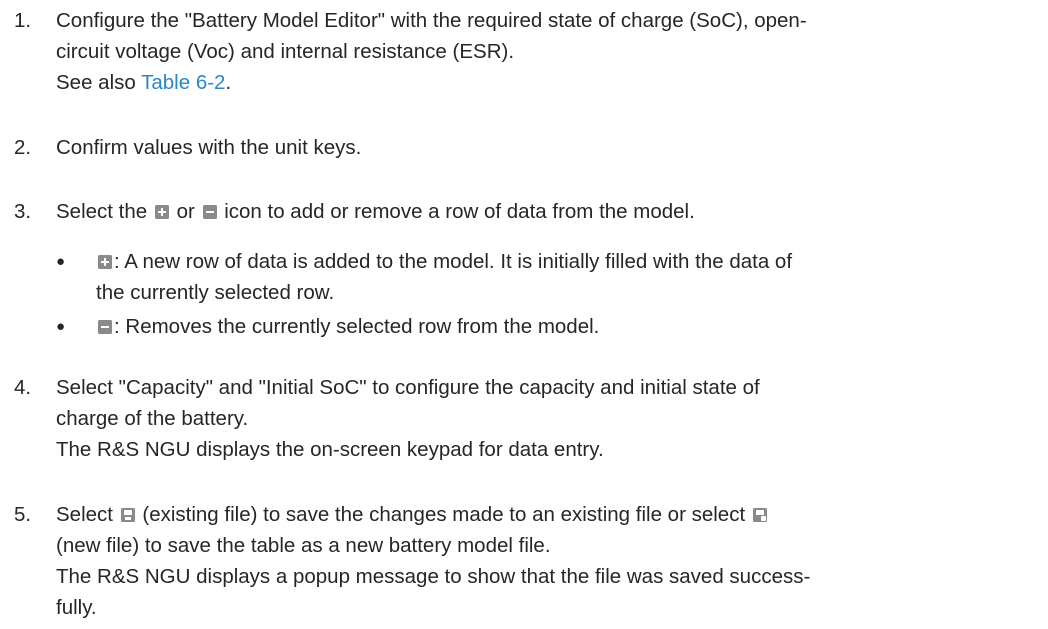  Describe the element at coordinates (152, 418) in the screenshot. I see `step-text-line: charge of the battery.` at that location.